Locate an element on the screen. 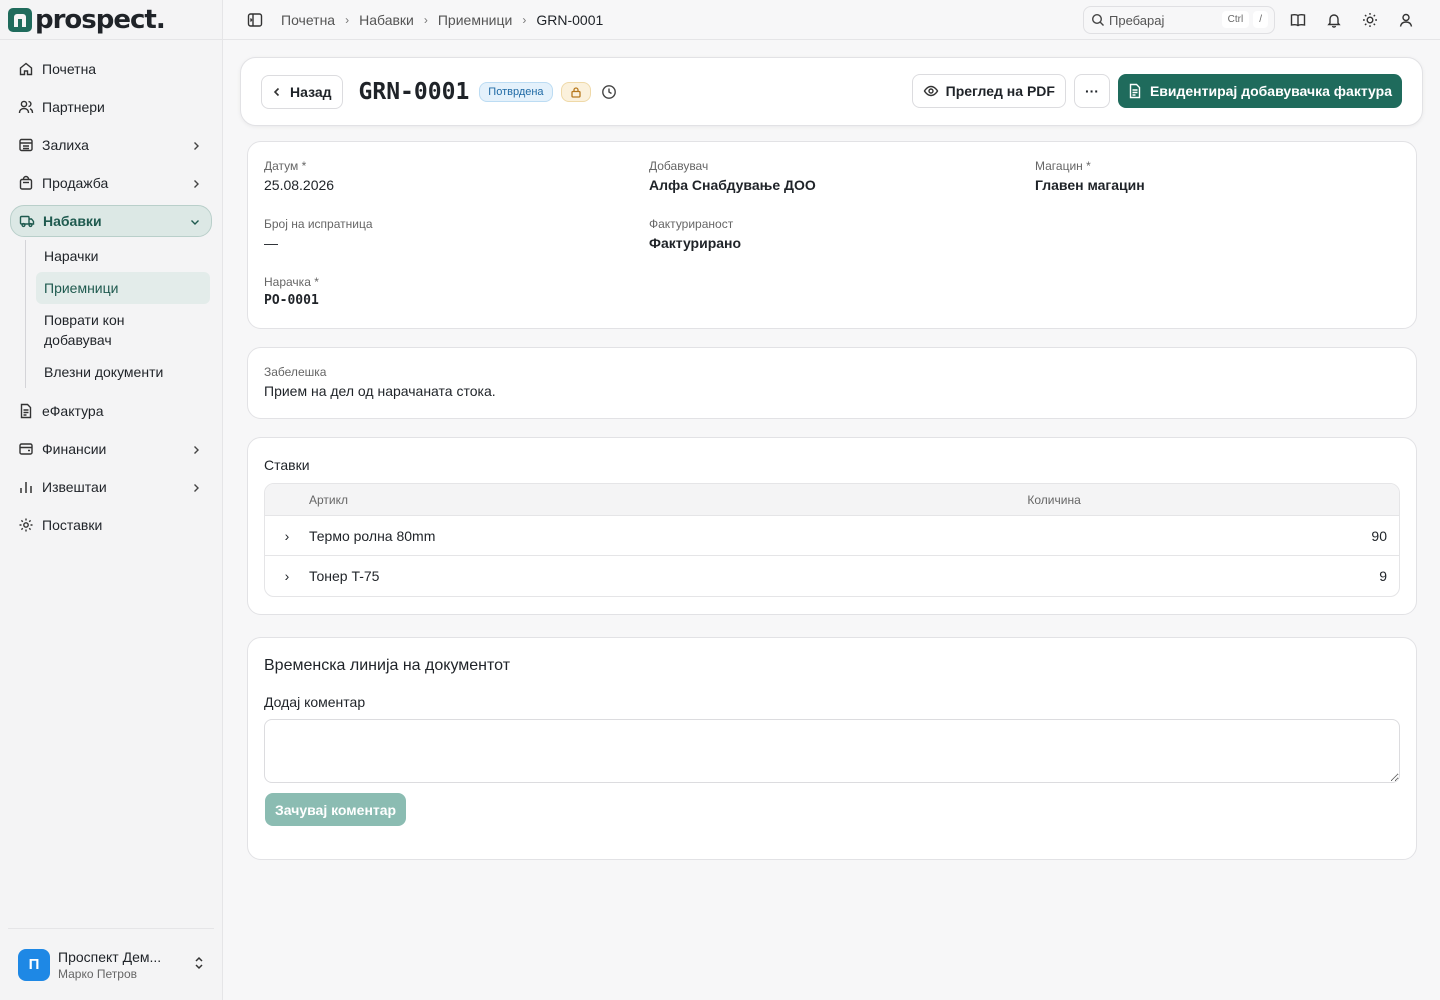  sun-icon is located at coordinates (1370, 20).